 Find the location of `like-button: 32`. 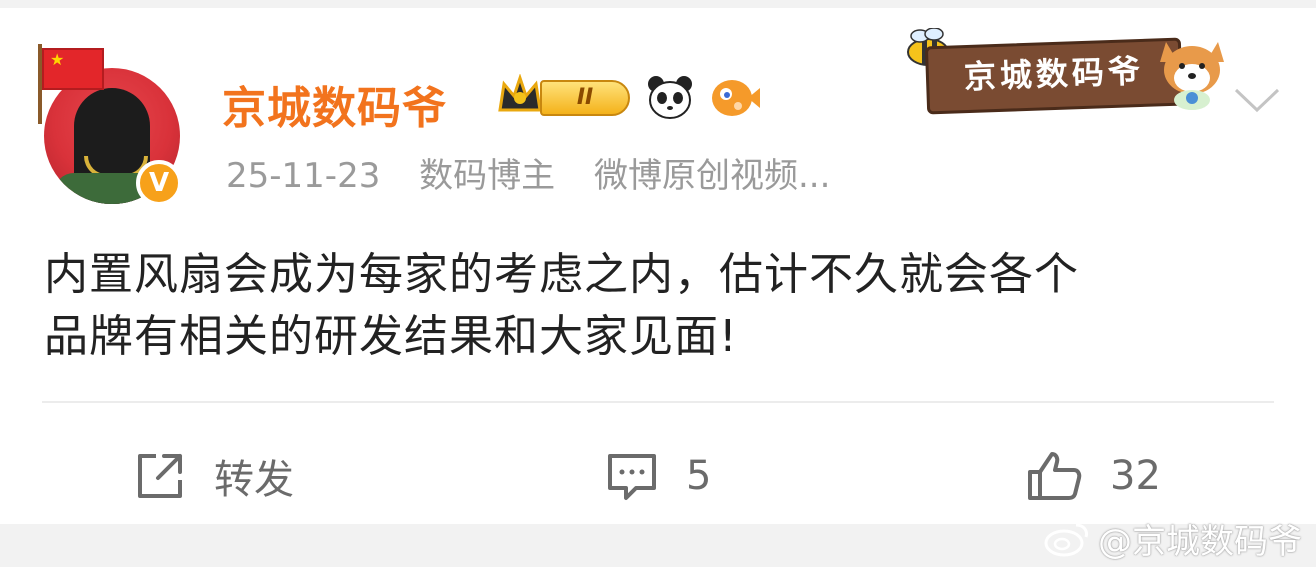

like-button: 32 is located at coordinates (1093, 476).